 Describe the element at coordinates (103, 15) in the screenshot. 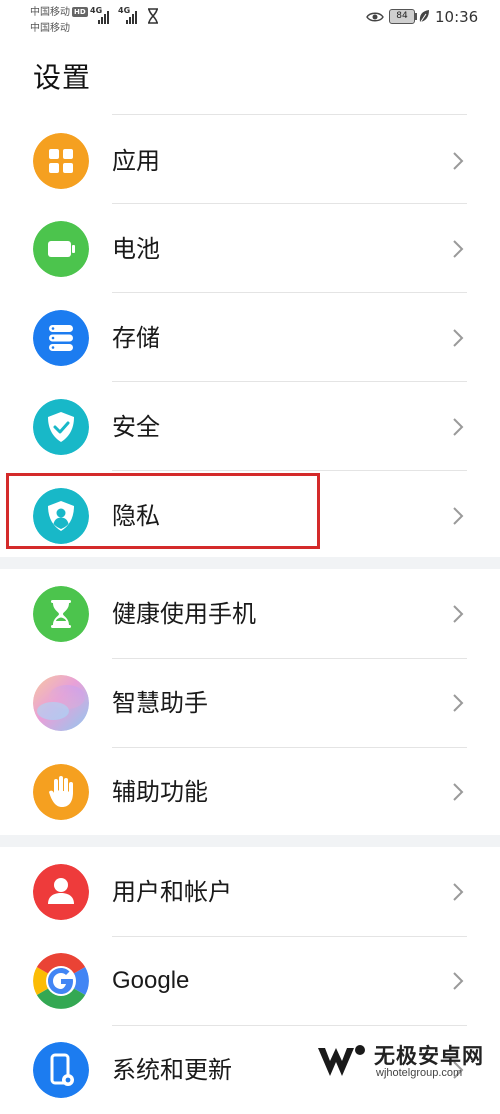

I see `signal-1-icon: 4G` at that location.